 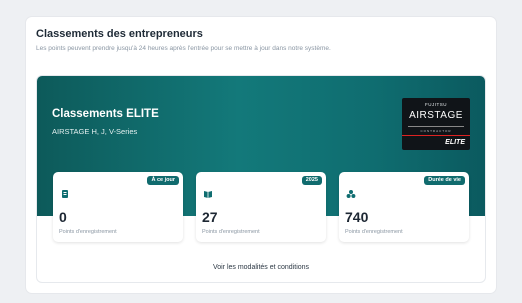 I want to click on register-icon, so click(x=65, y=194).